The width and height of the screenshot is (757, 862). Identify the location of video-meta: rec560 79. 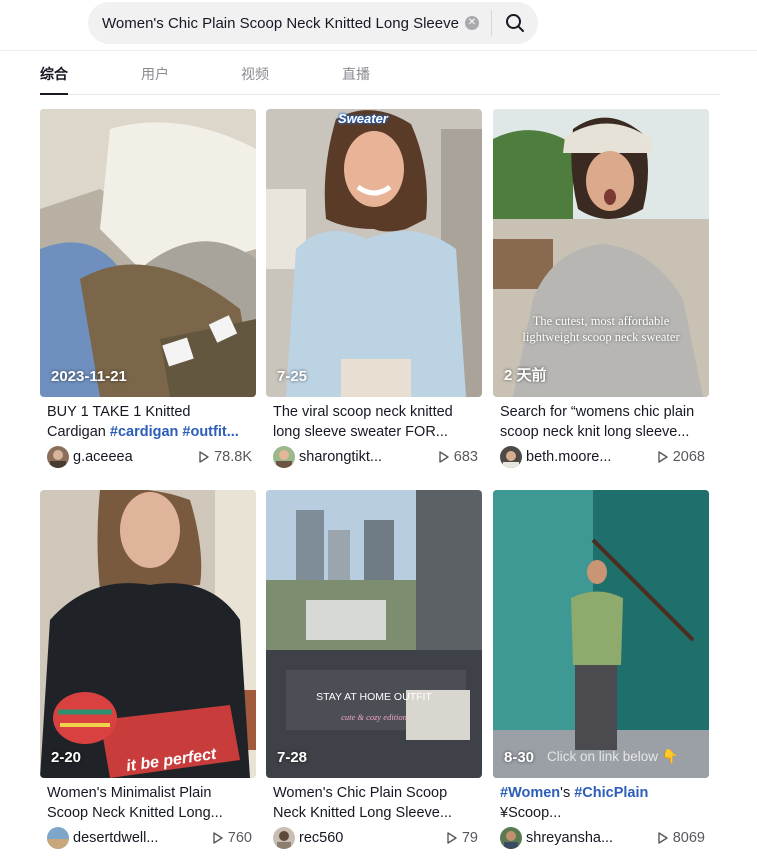
(375, 839).